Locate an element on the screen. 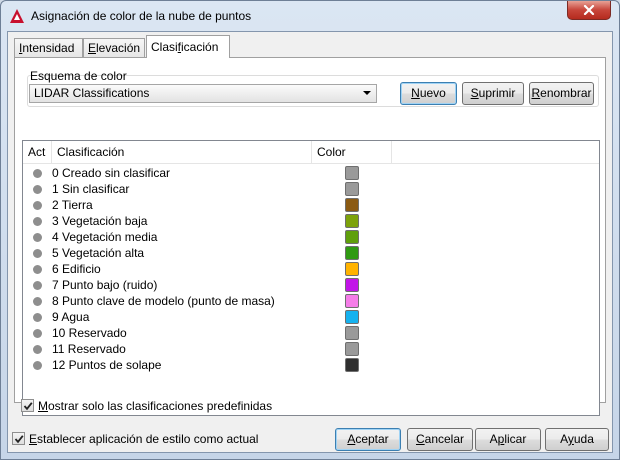 Image resolution: width=620 pixels, height=460 pixels. list-header: Act Clasificación Color is located at coordinates (311, 152).